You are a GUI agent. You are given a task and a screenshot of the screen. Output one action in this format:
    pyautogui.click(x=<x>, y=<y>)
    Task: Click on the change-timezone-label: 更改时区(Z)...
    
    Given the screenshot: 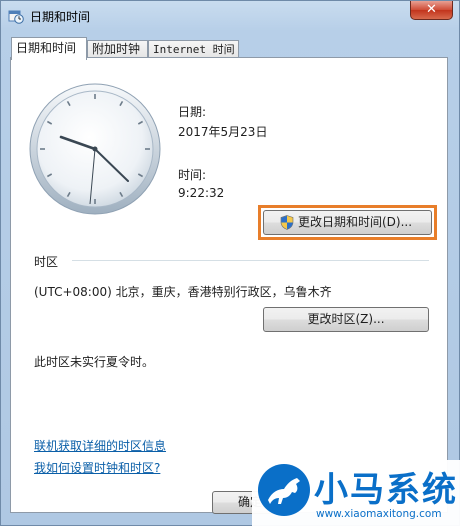 What is the action you would take?
    pyautogui.click(x=346, y=319)
    